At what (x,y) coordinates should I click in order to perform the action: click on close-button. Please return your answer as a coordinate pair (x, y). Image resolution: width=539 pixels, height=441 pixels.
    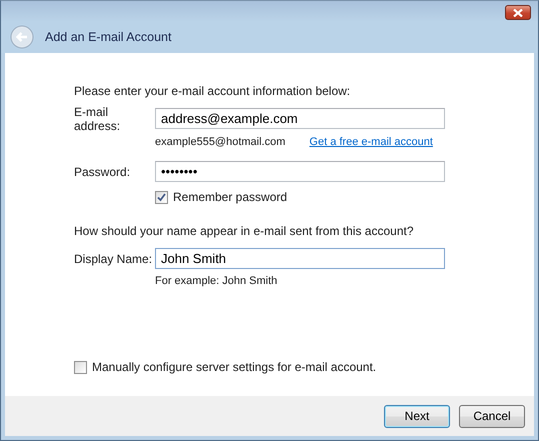
    Looking at the image, I should click on (518, 12).